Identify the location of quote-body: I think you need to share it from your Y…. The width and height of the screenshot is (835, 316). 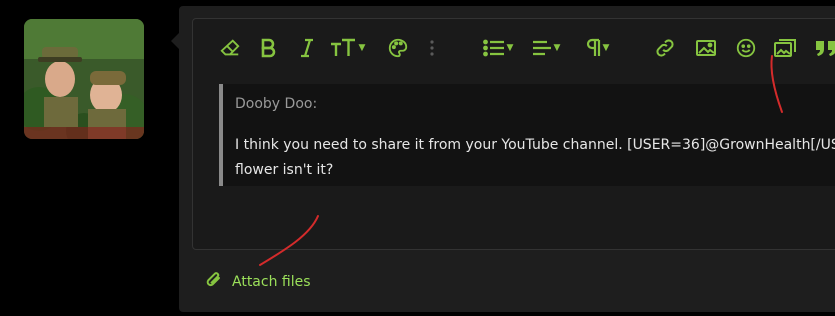
(535, 158).